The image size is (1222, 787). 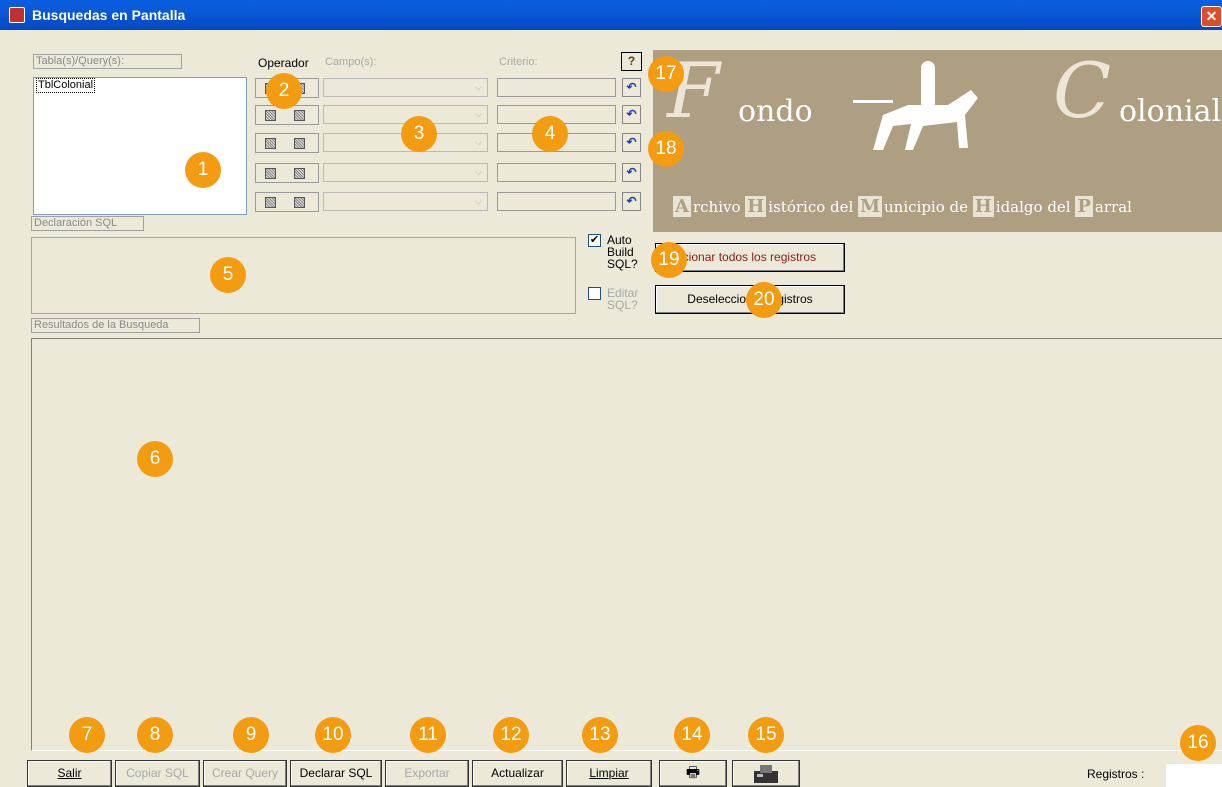 What do you see at coordinates (351, 62) in the screenshot?
I see `fields-label: Campo(s):` at bounding box center [351, 62].